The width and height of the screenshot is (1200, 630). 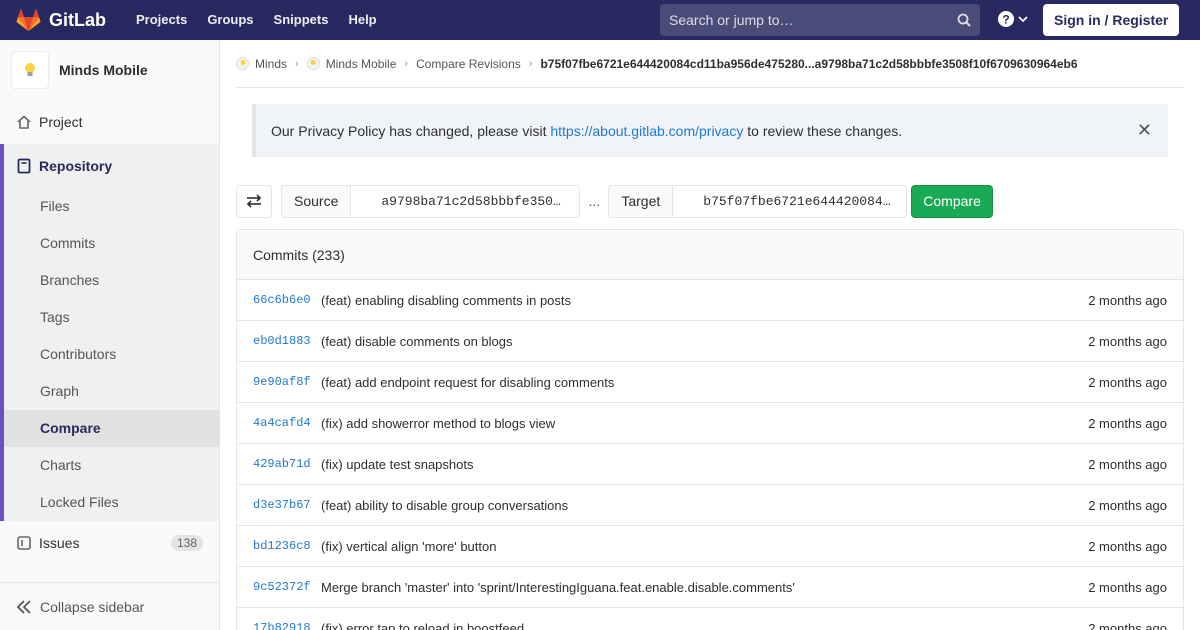 I want to click on commit-sha-link: d3e37b67, so click(x=287, y=505).